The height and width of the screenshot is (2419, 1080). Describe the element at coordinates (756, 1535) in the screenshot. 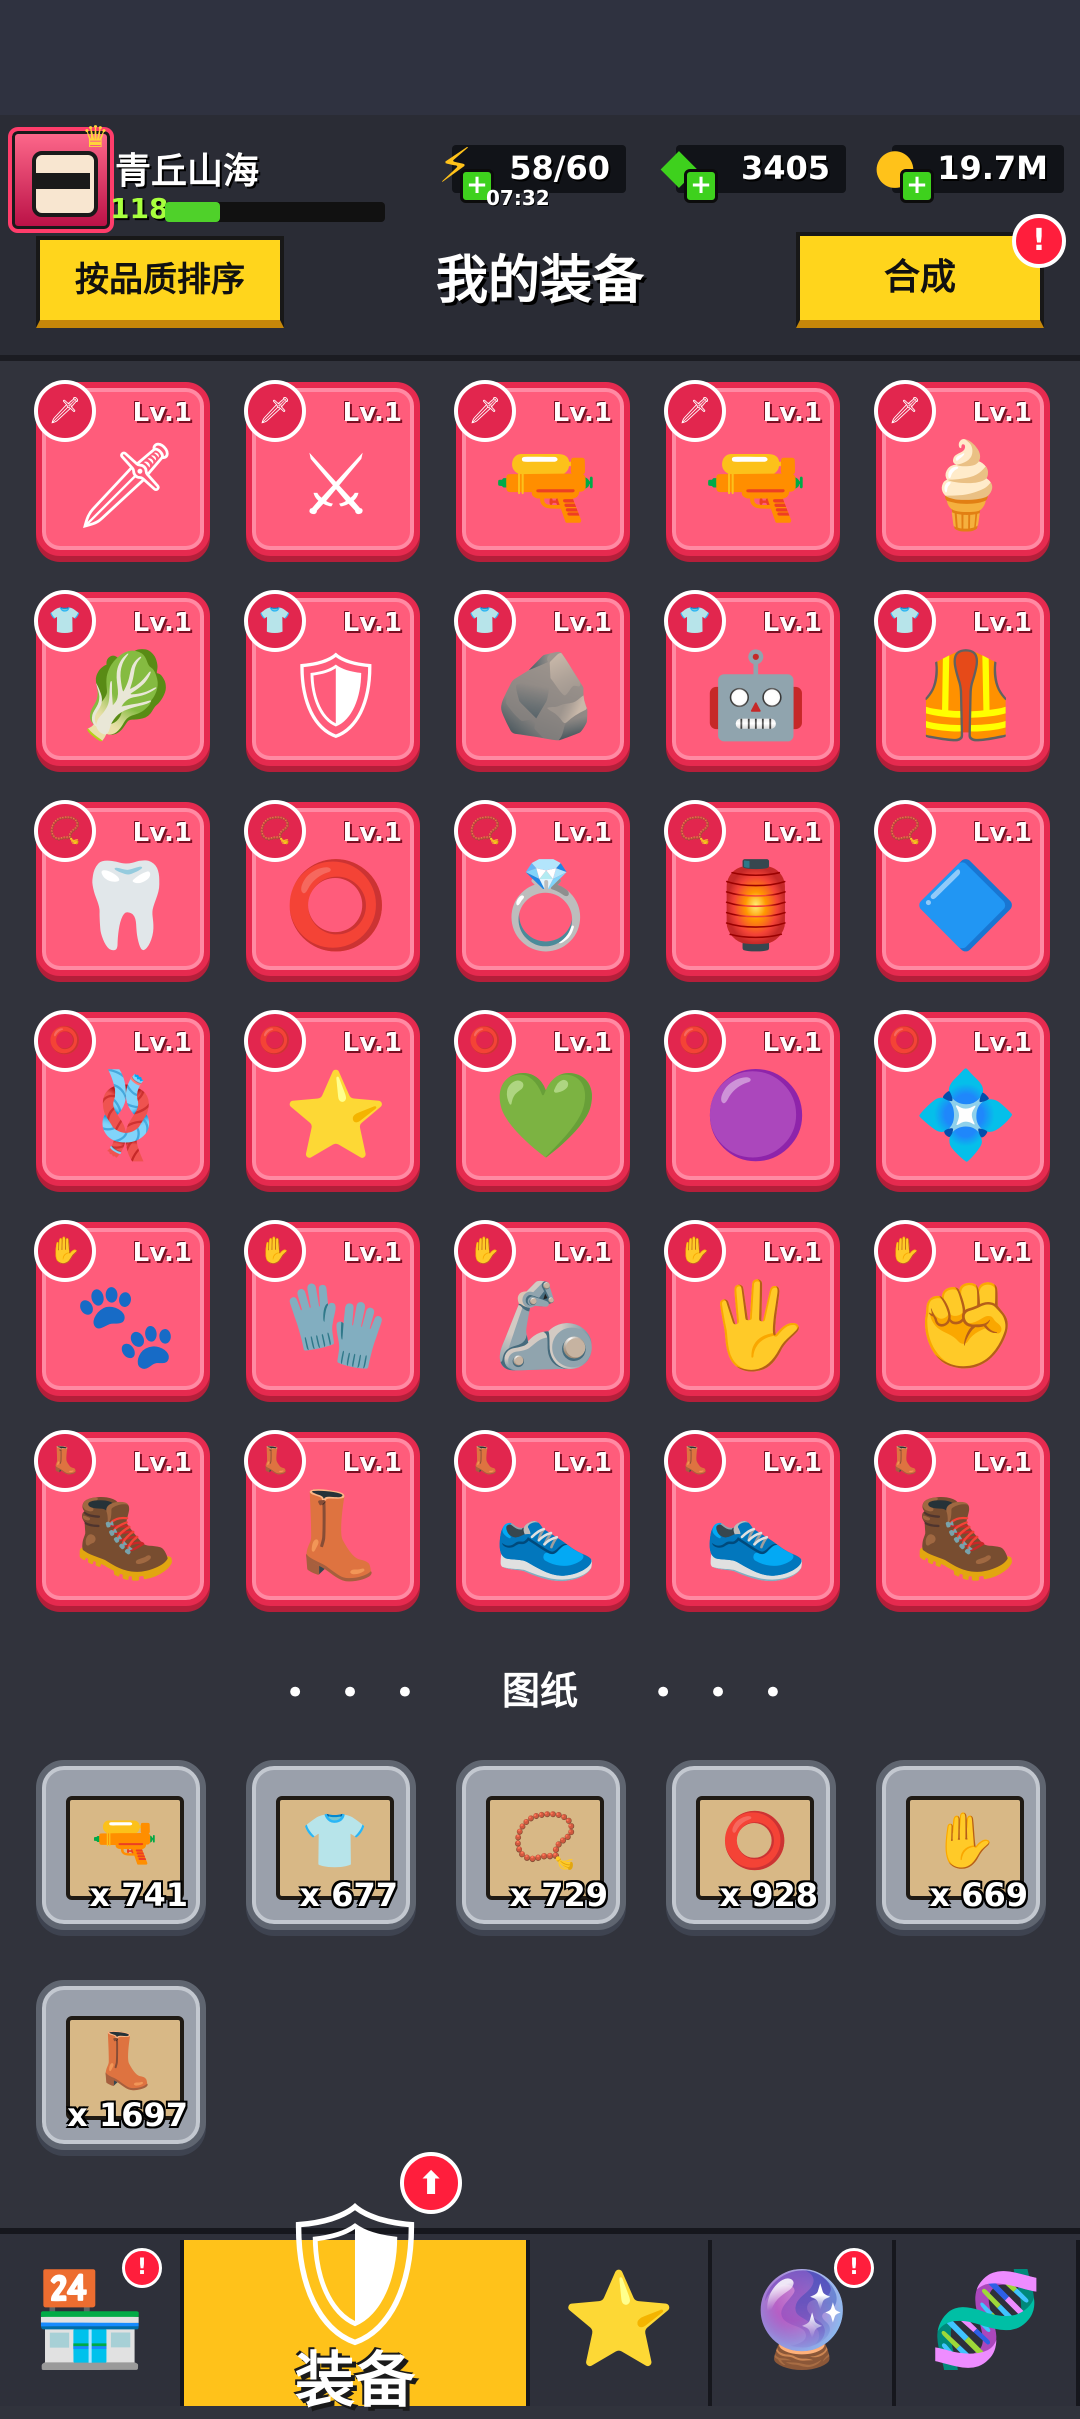

I see `purple-sneaker-icon: 👟` at that location.